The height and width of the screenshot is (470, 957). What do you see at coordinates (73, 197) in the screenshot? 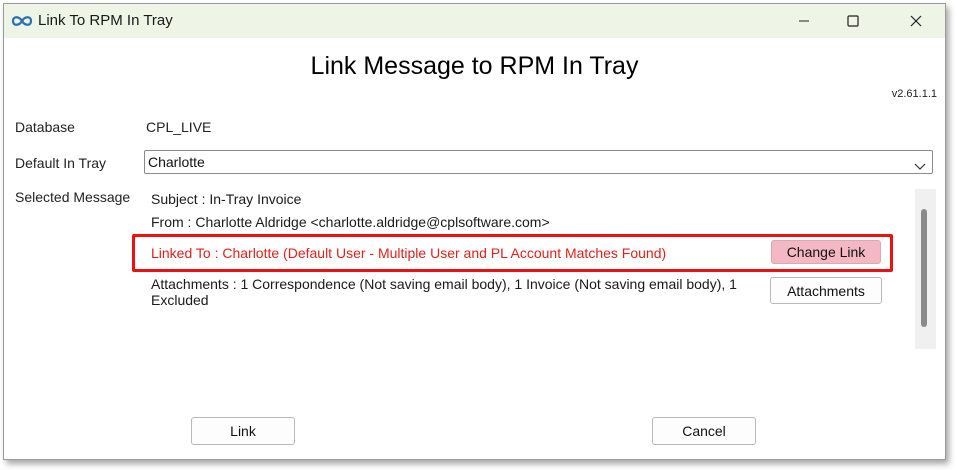
I see `selected-message-label: Selected Message` at bounding box center [73, 197].